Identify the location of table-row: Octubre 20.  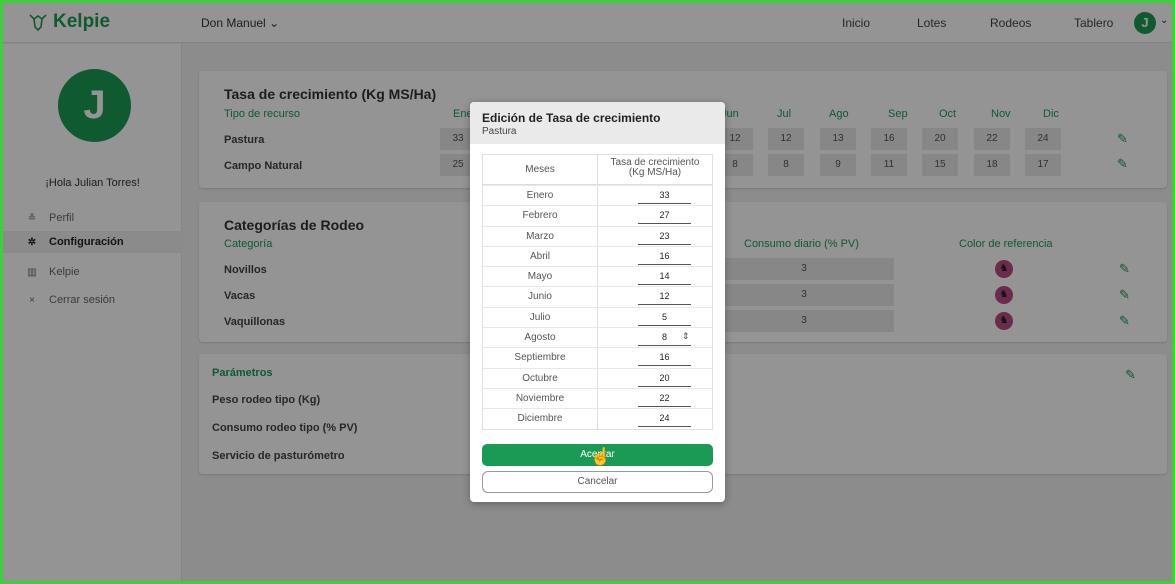
(597, 377).